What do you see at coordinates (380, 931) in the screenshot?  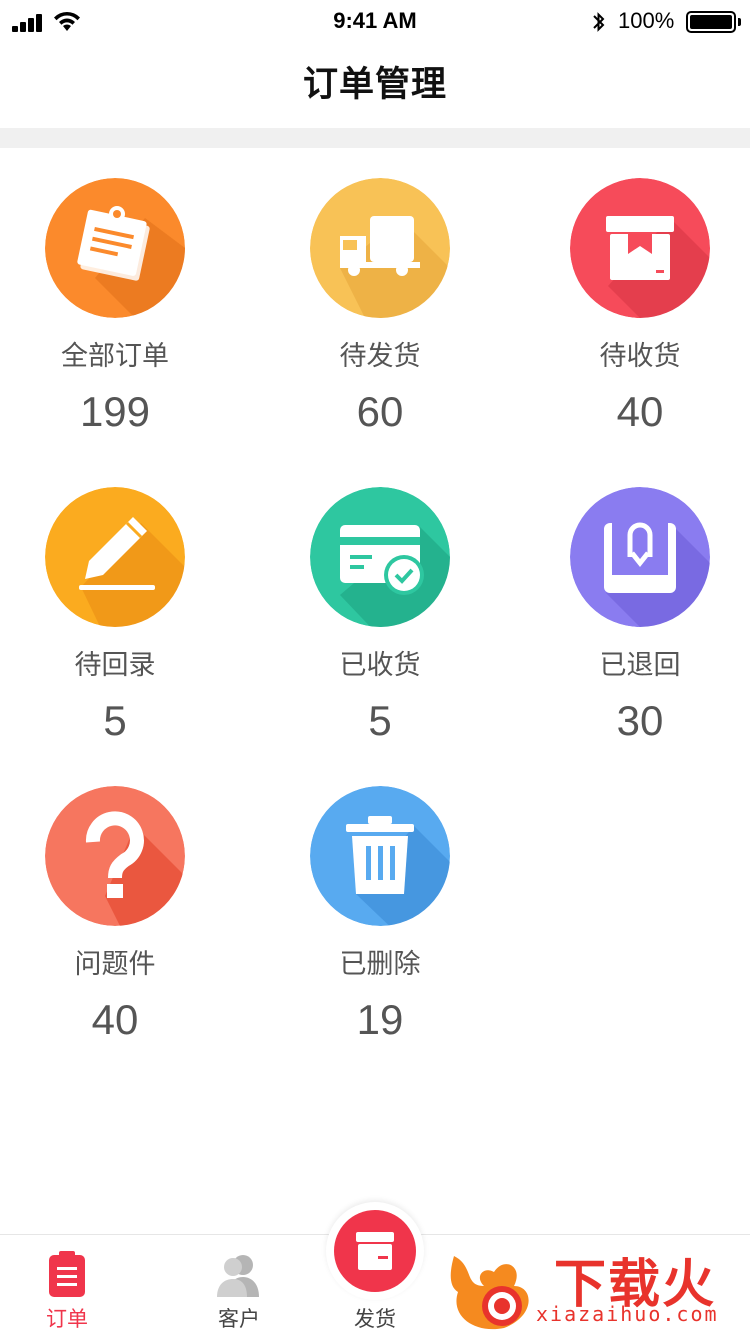 I see `tile-deleted: 已删除 19` at bounding box center [380, 931].